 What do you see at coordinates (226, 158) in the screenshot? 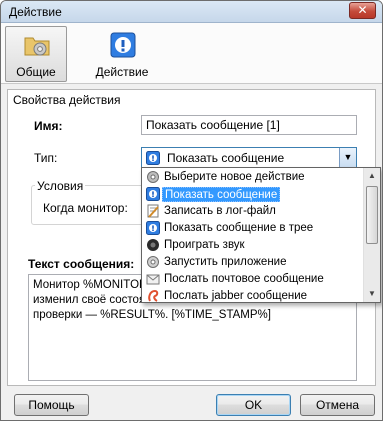
I see `type-select-value: Показать сообщение` at bounding box center [226, 158].